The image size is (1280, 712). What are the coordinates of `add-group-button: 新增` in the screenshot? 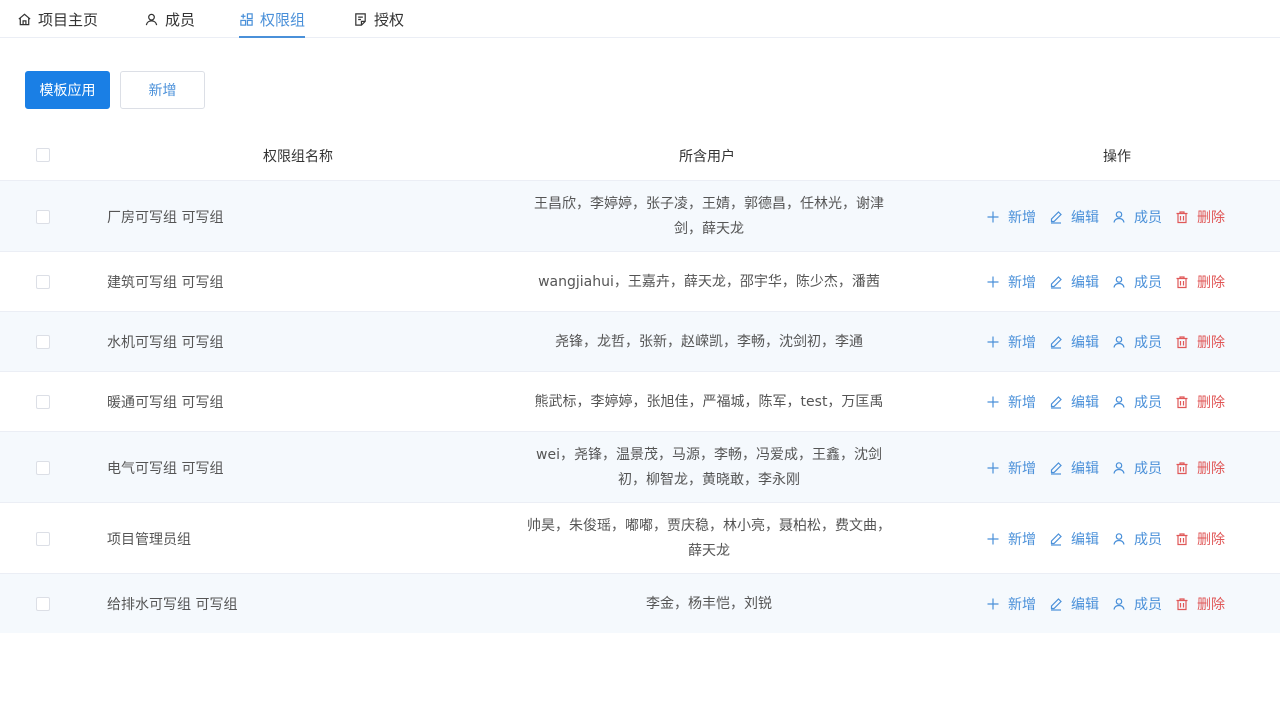 It's located at (162, 90).